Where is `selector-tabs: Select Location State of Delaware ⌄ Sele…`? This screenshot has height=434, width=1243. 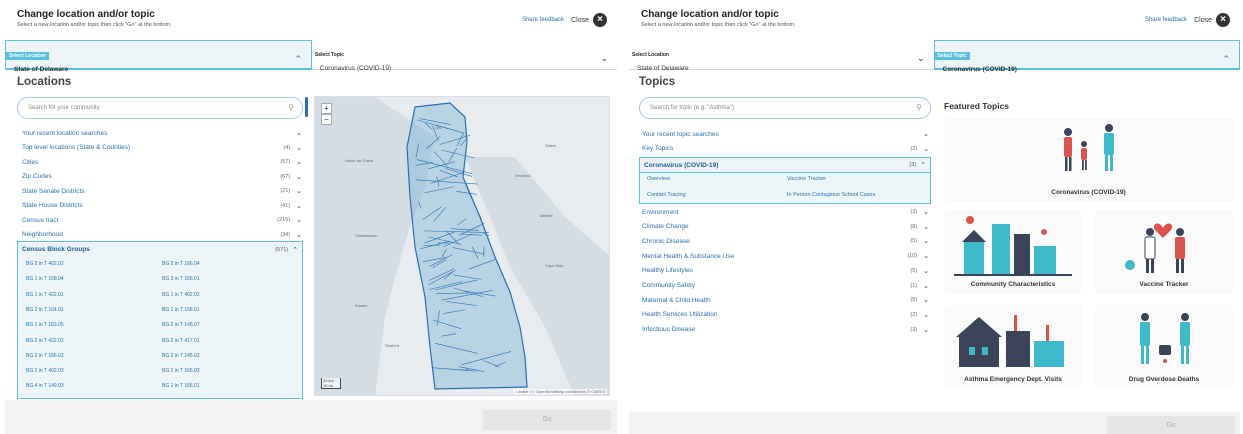 selector-tabs: Select Location State of Delaware ⌄ Sele… is located at coordinates (934, 56).